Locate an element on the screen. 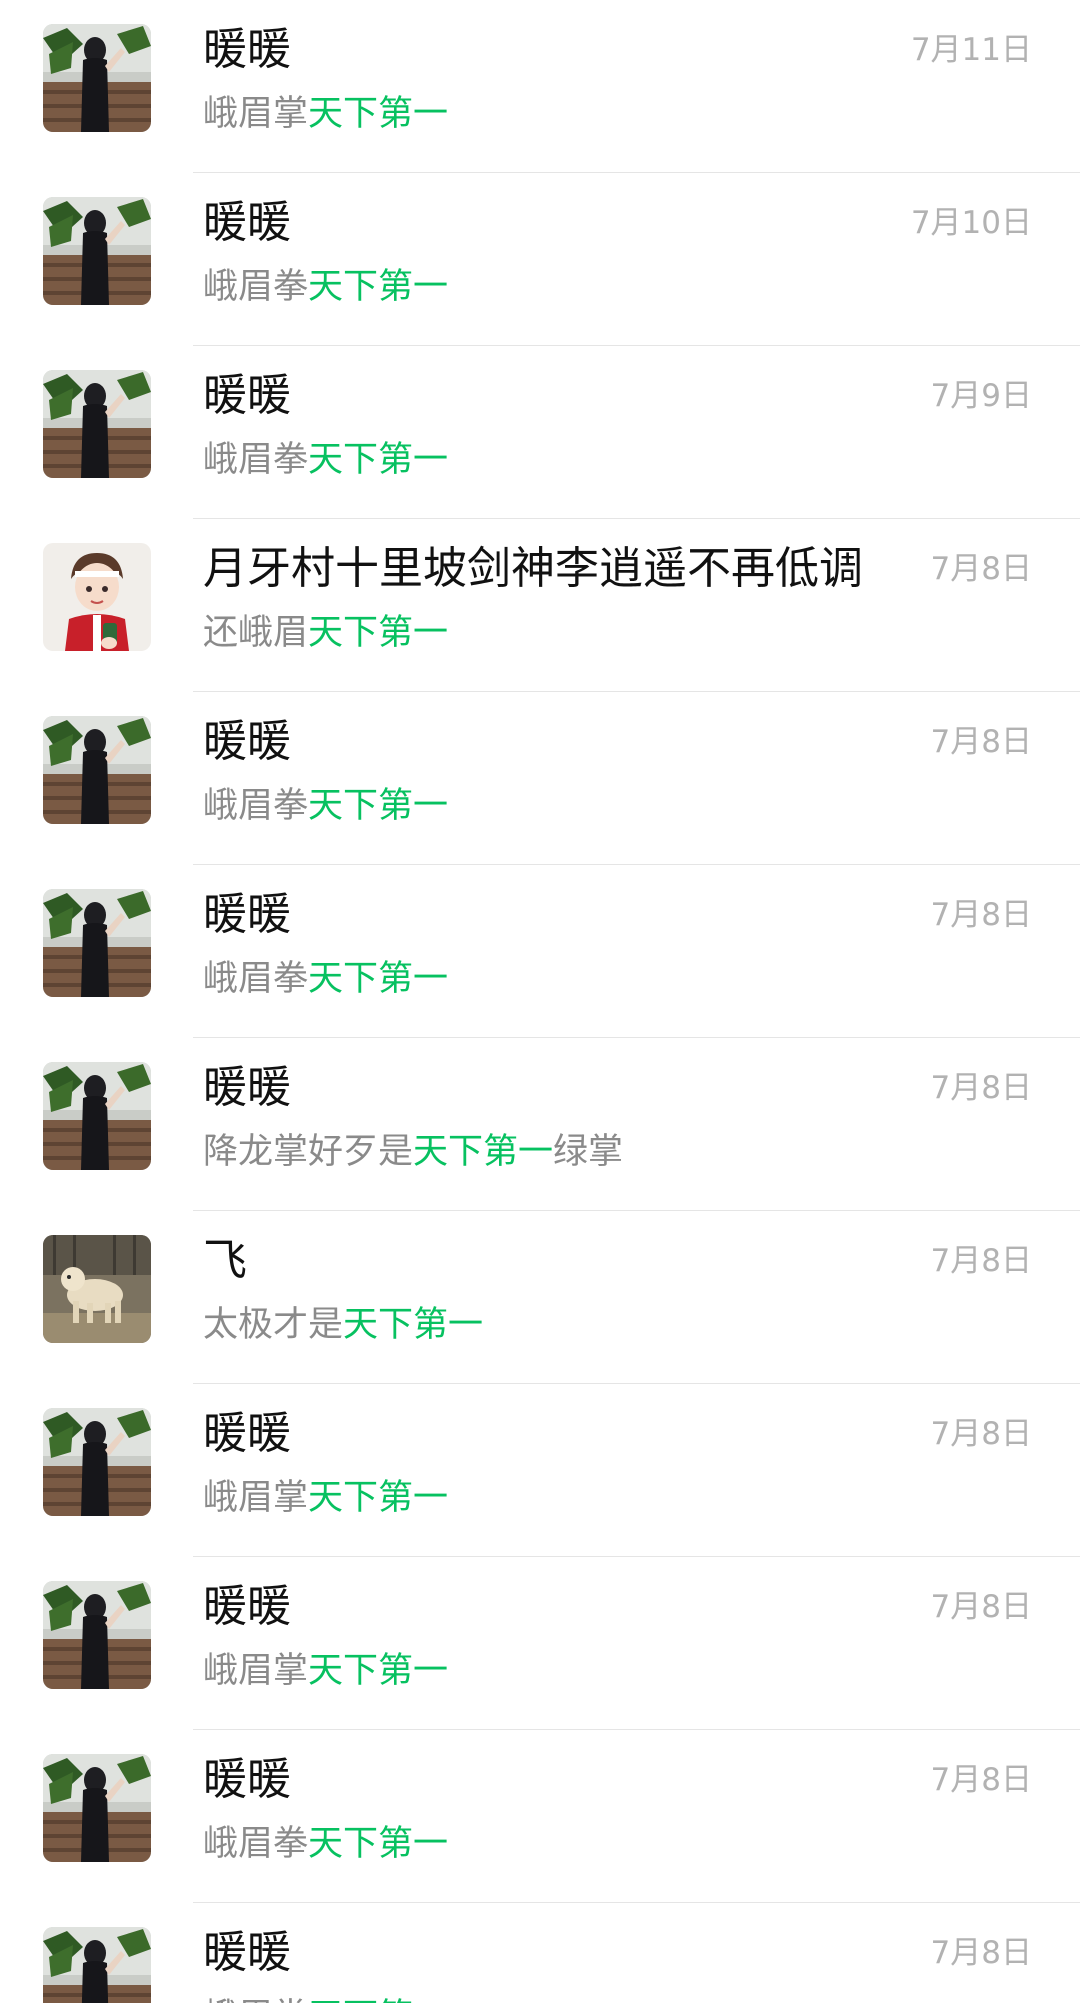  chat-row: 暖暖 7月11日峨眉掌天下第一 is located at coordinates (540, 86).